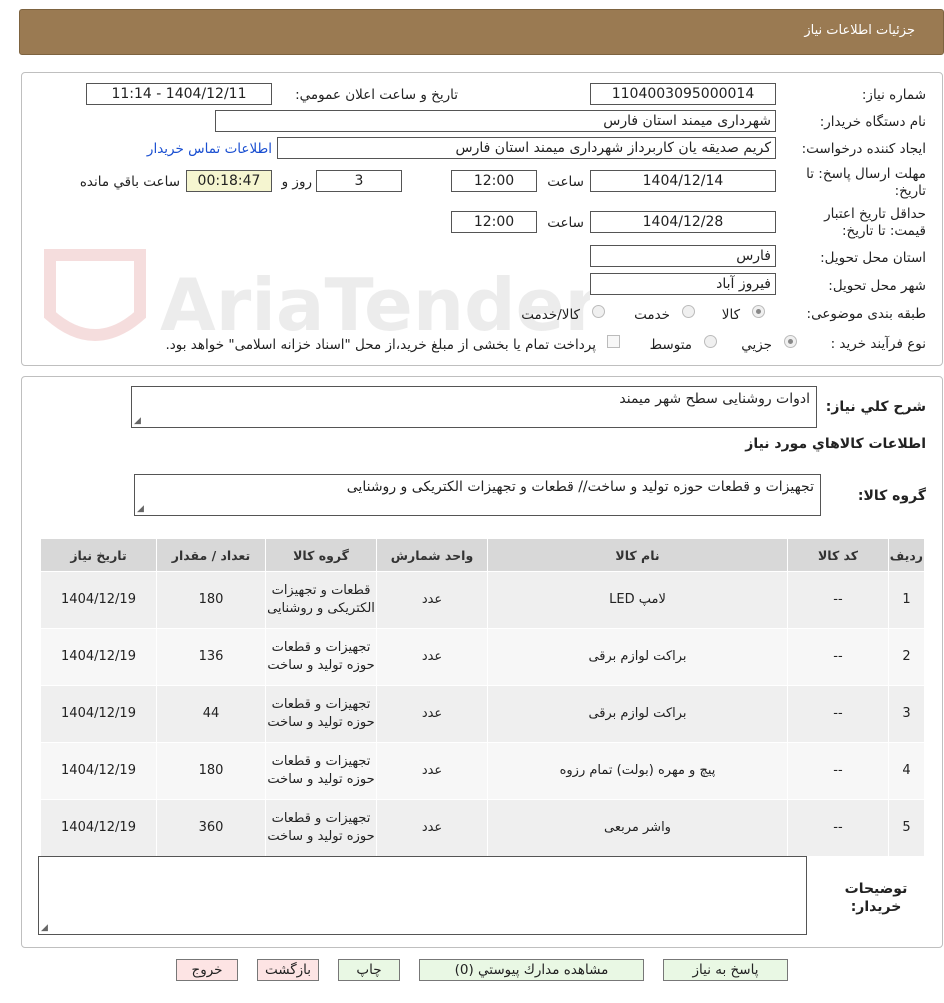  I want to click on cell-row: 2, so click(906, 657).